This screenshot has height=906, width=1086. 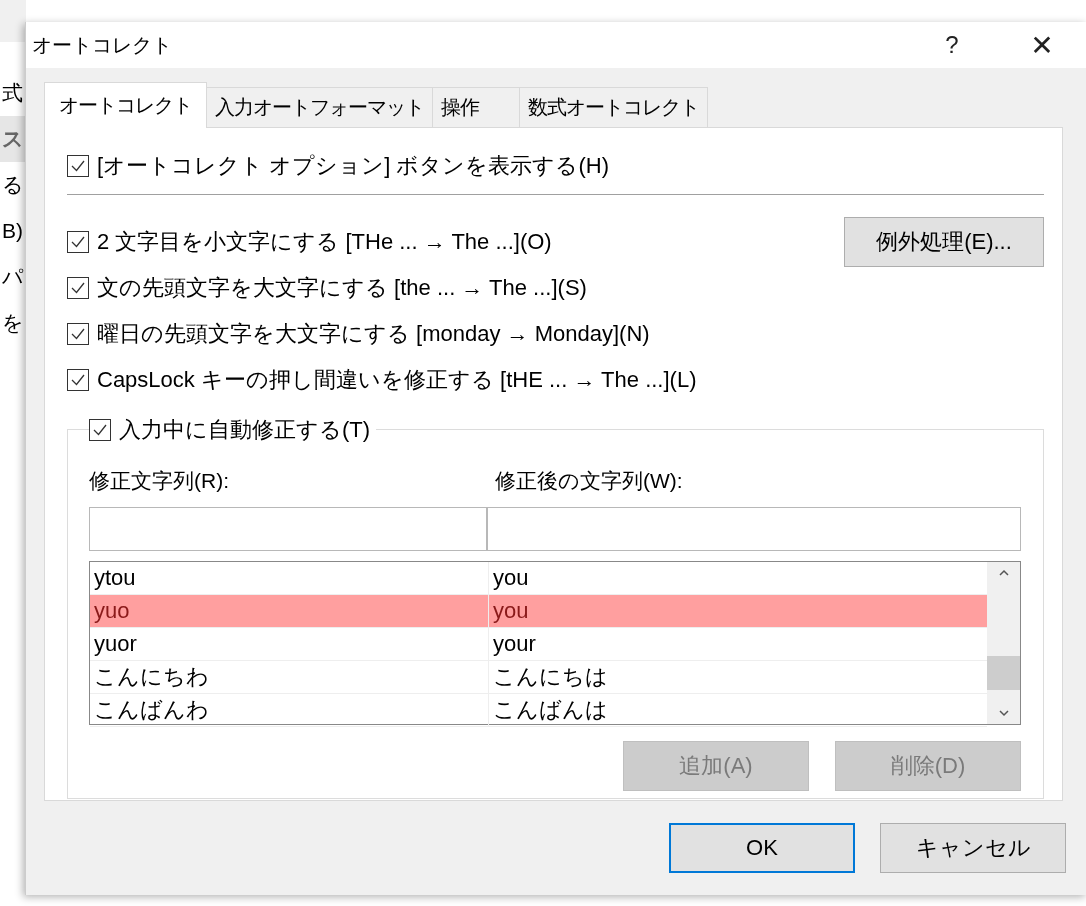 What do you see at coordinates (13, 139) in the screenshot?
I see `background-text: ス` at bounding box center [13, 139].